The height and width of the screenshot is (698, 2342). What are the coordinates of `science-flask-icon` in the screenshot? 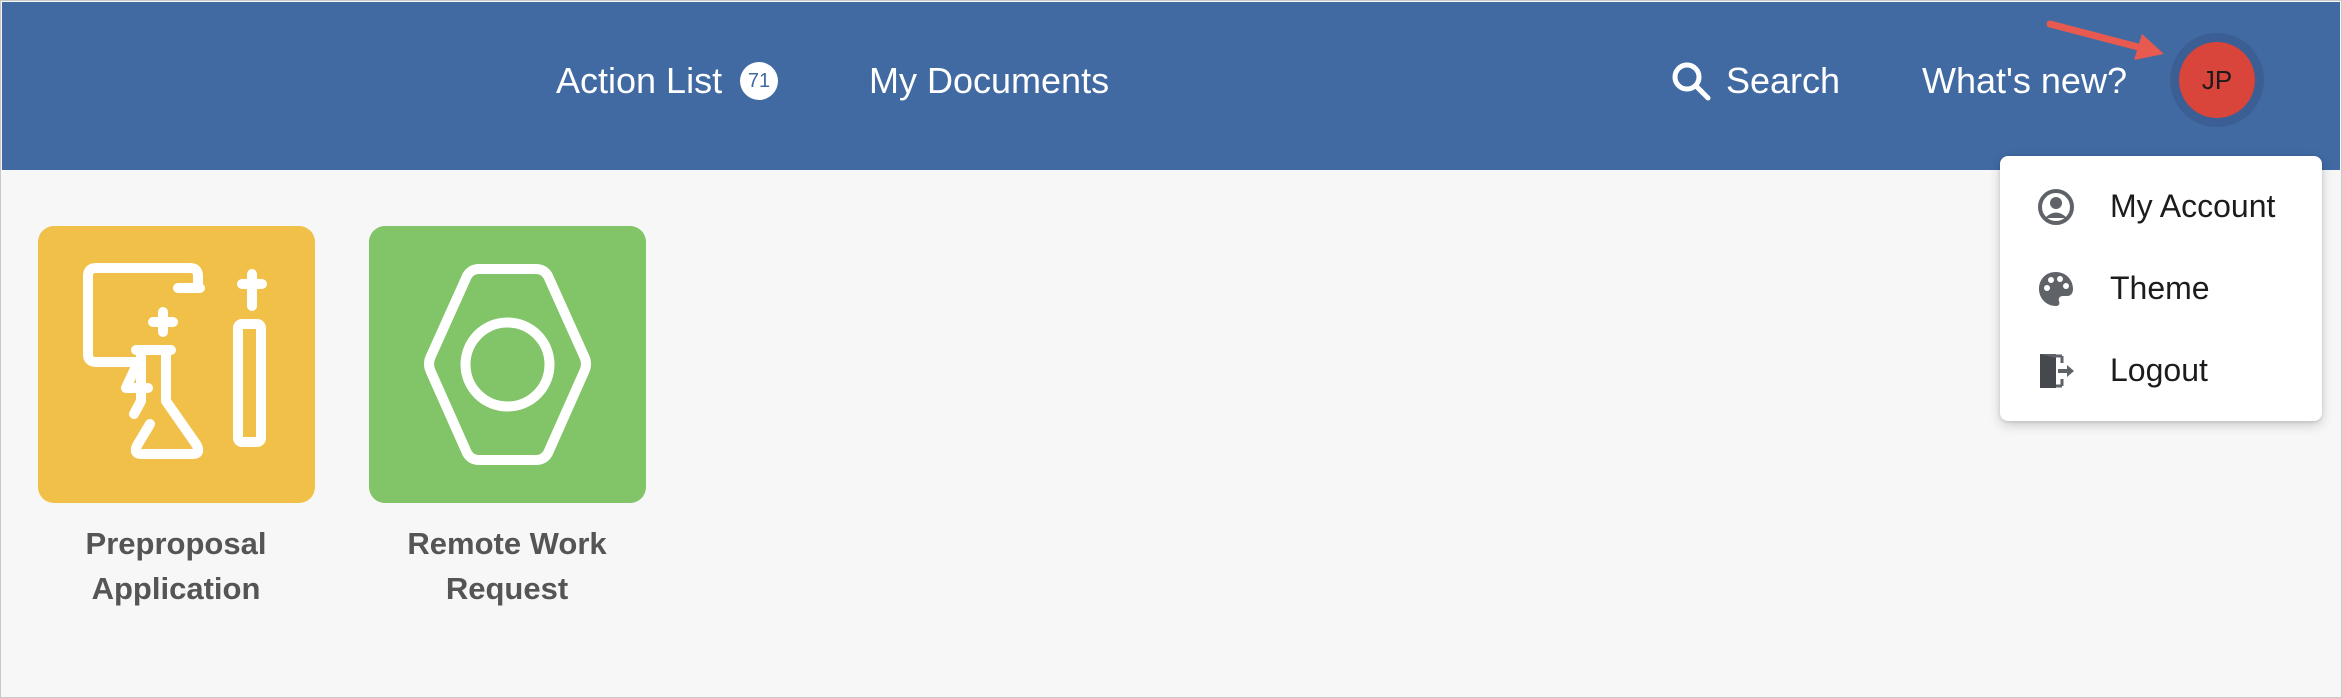 It's located at (175, 361).